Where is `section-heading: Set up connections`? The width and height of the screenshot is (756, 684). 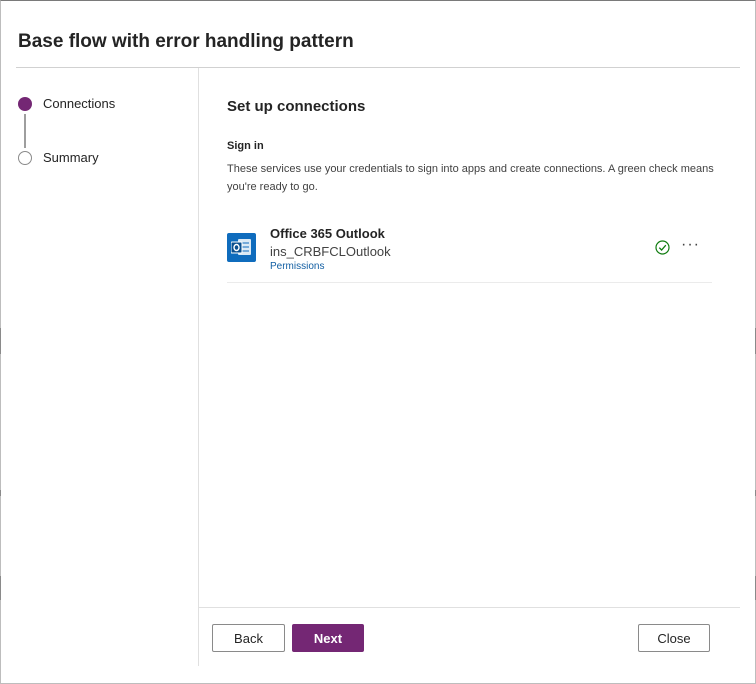 section-heading: Set up connections is located at coordinates (296, 106).